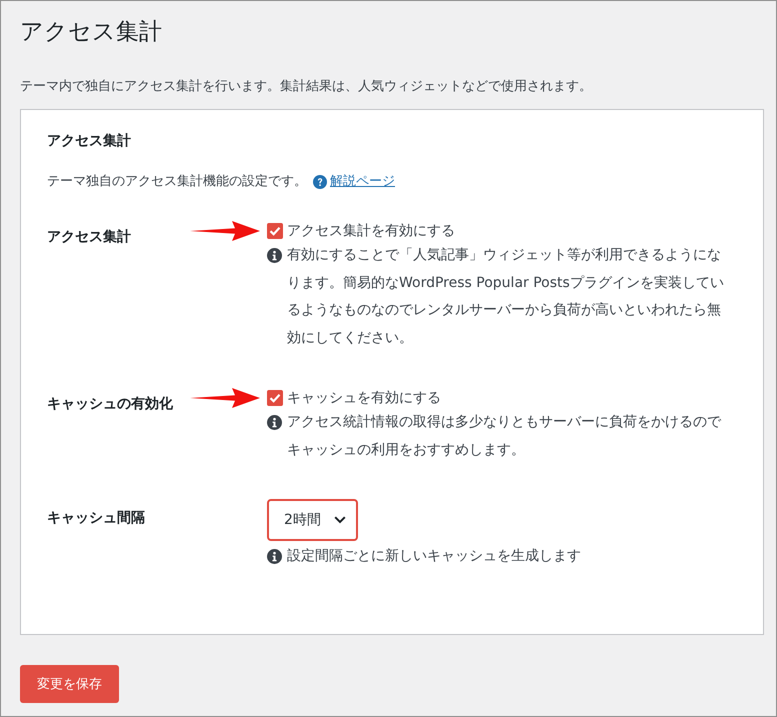  What do you see at coordinates (89, 237) in the screenshot?
I see `setting-label: アクセス集計` at bounding box center [89, 237].